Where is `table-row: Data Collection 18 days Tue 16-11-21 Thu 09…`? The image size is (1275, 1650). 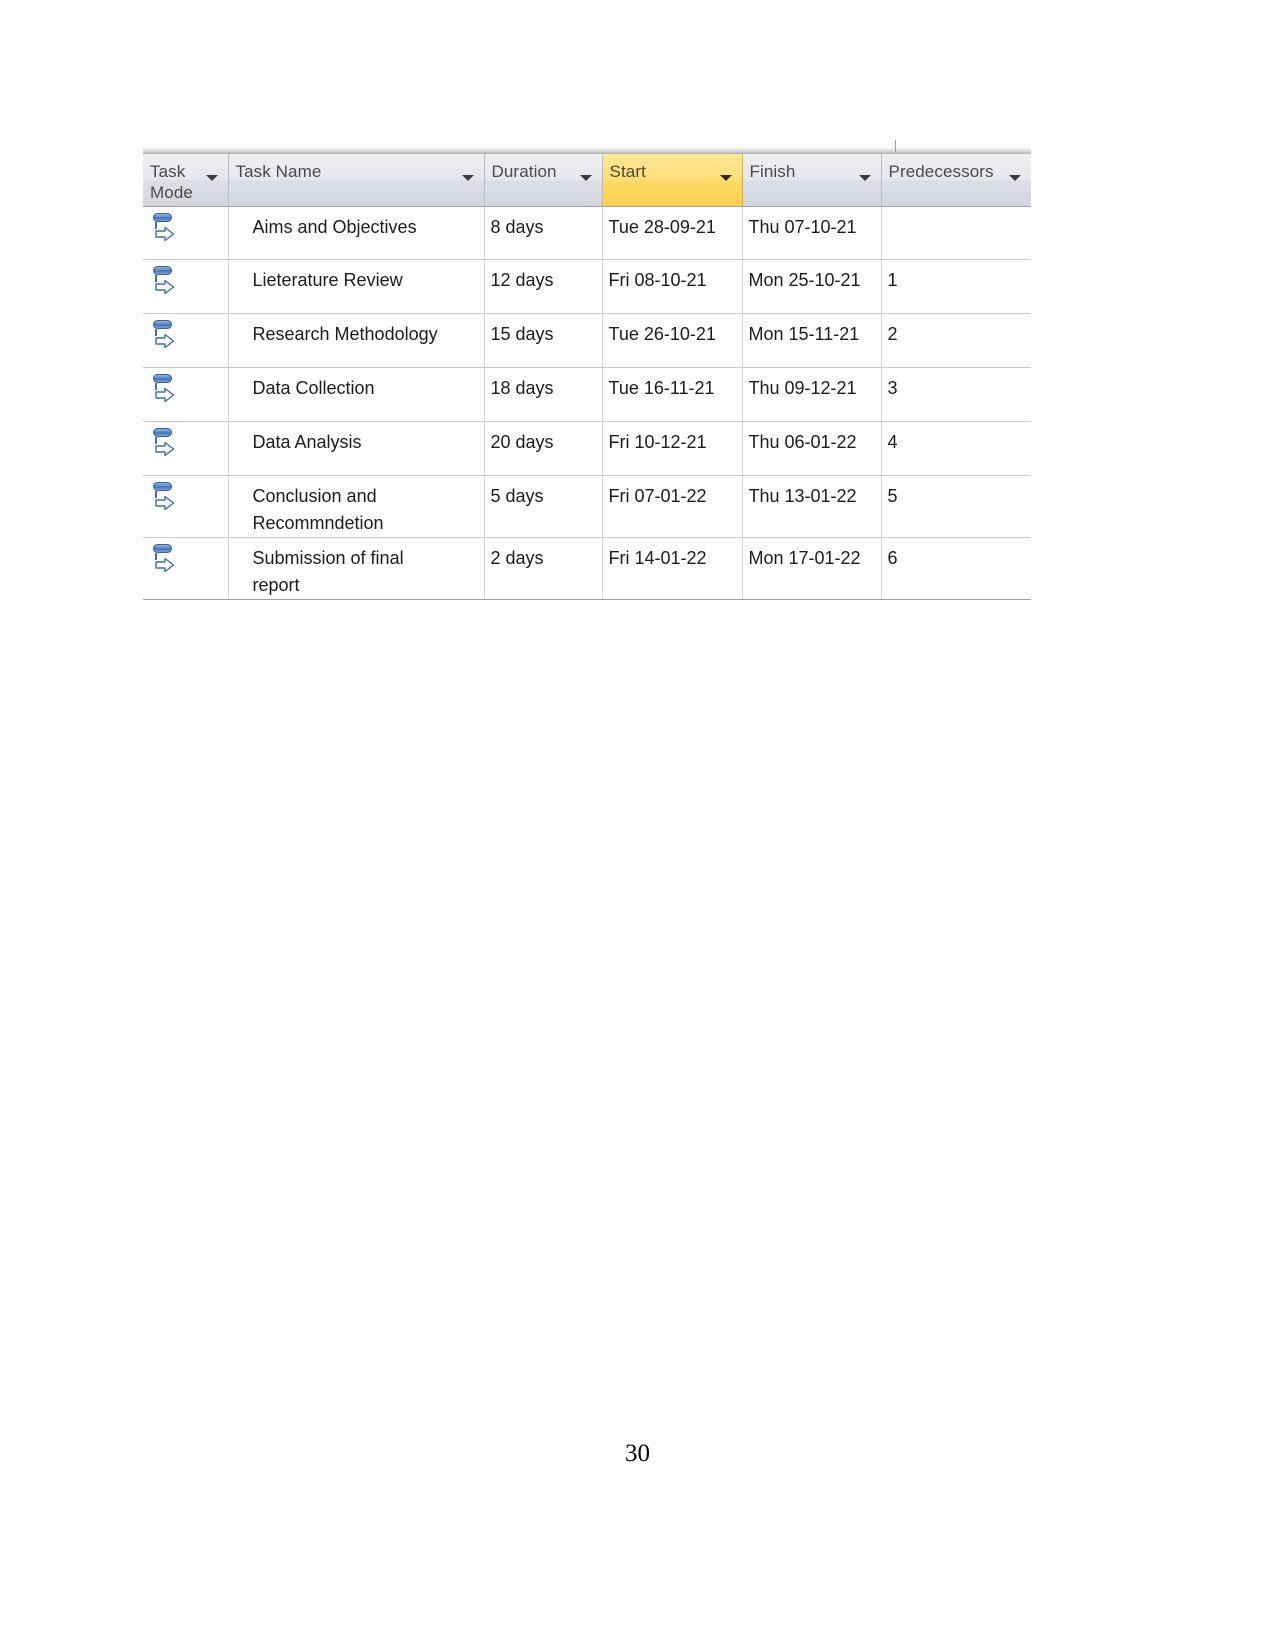 table-row: Data Collection 18 days Tue 16-11-21 Thu 09… is located at coordinates (587, 394).